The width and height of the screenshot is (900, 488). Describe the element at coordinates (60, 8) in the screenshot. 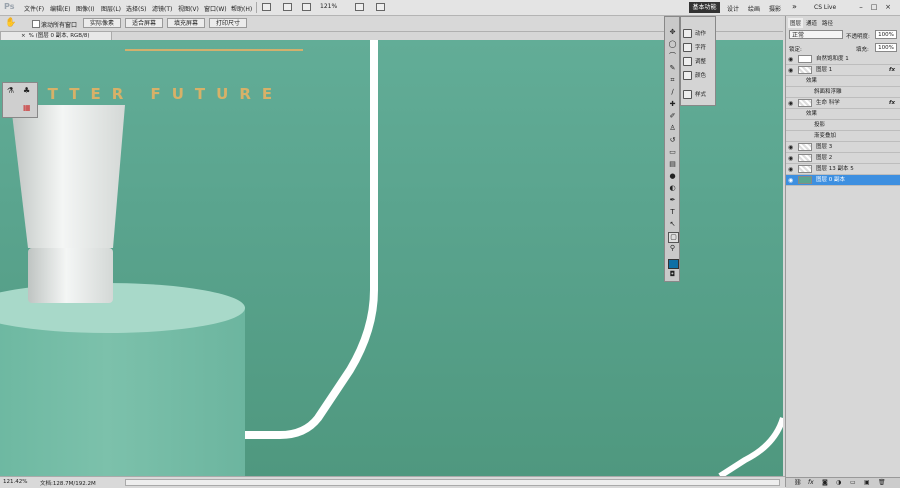

I see `menu-edit: 编辑(E)` at that location.